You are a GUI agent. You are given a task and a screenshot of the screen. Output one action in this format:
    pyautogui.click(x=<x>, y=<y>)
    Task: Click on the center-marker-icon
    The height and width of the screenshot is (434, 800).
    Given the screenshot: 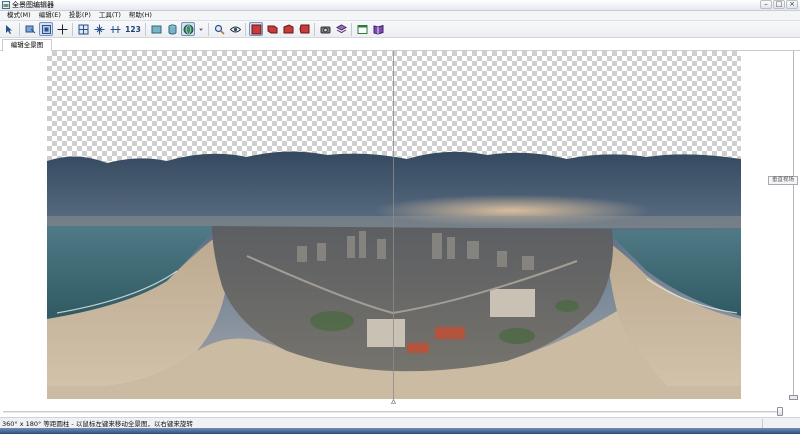 What is the action you would take?
    pyautogui.click(x=393, y=401)
    